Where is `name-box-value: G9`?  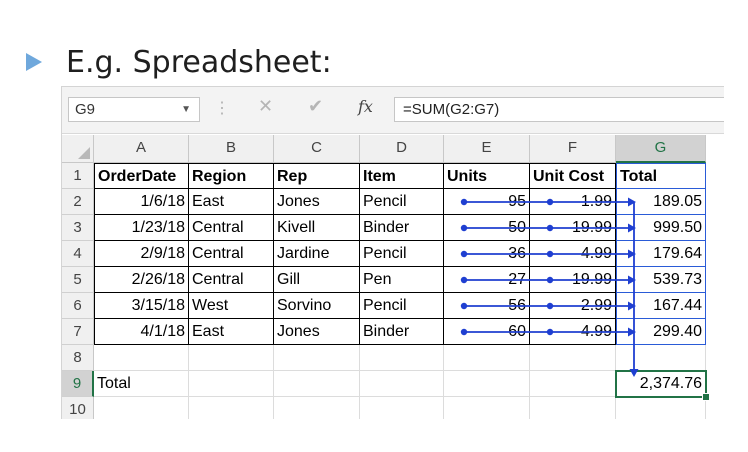
name-box-value: G9 is located at coordinates (85, 109).